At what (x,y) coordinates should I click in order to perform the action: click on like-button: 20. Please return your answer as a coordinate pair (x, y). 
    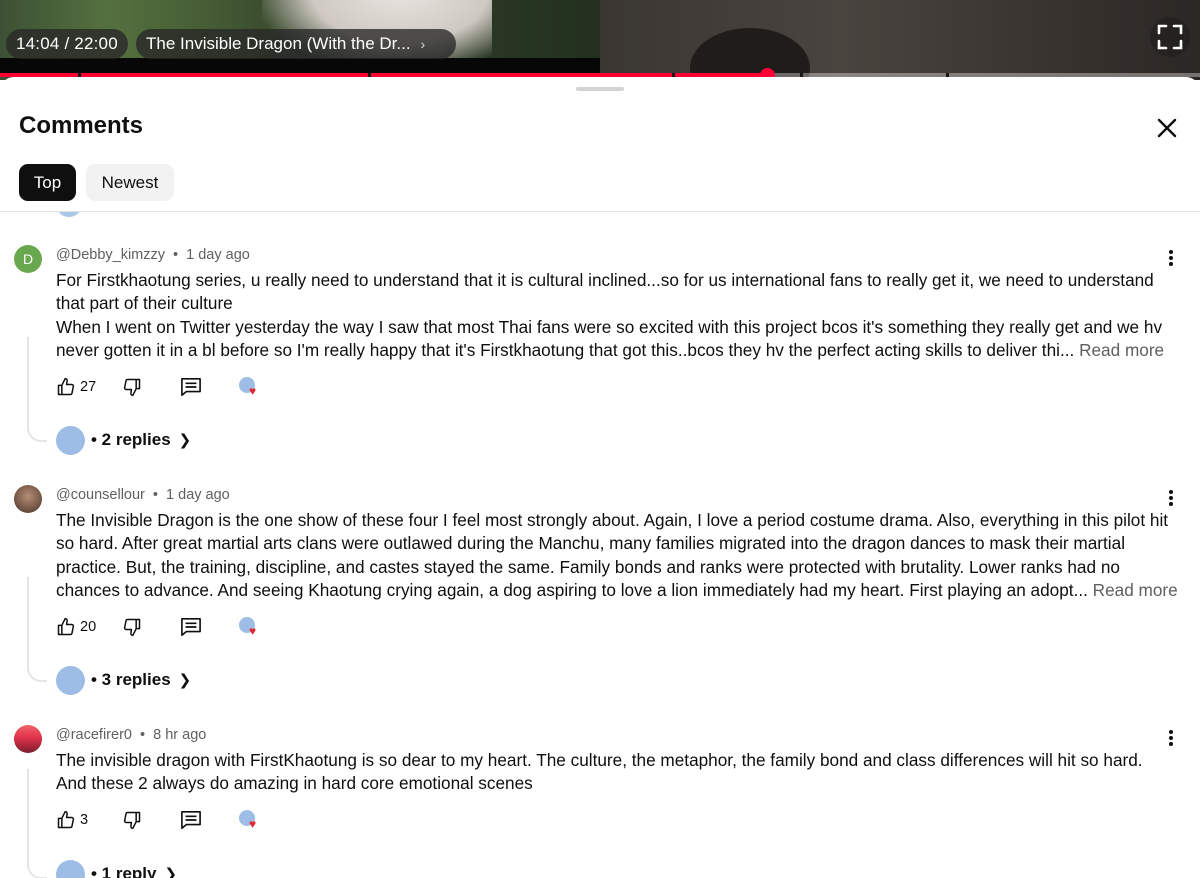
    Looking at the image, I should click on (89, 627).